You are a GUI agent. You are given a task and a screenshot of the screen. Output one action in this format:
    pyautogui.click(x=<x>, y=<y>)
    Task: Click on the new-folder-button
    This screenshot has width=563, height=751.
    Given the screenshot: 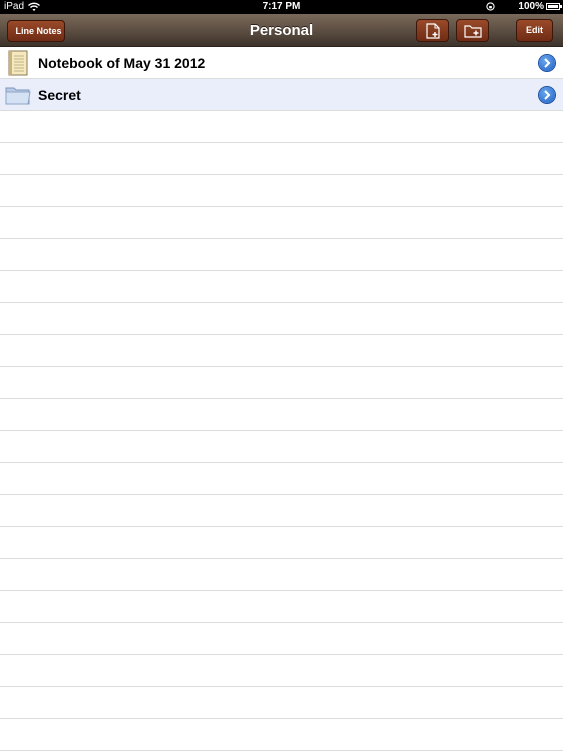 What is the action you would take?
    pyautogui.click(x=472, y=30)
    